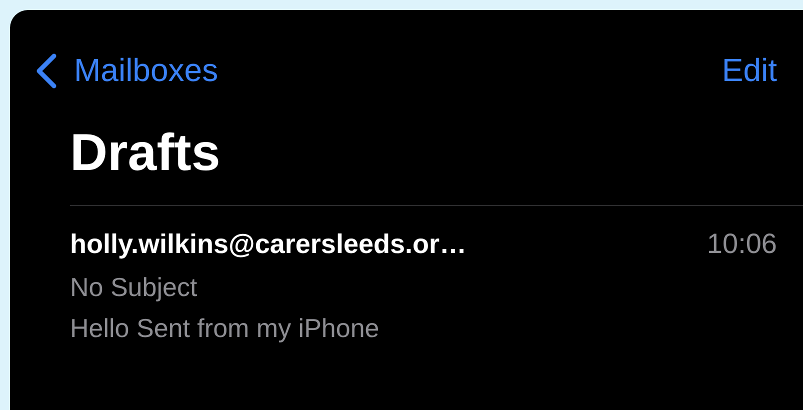 The height and width of the screenshot is (410, 803). Describe the element at coordinates (126, 70) in the screenshot. I see `back-link: Mailboxes` at that location.